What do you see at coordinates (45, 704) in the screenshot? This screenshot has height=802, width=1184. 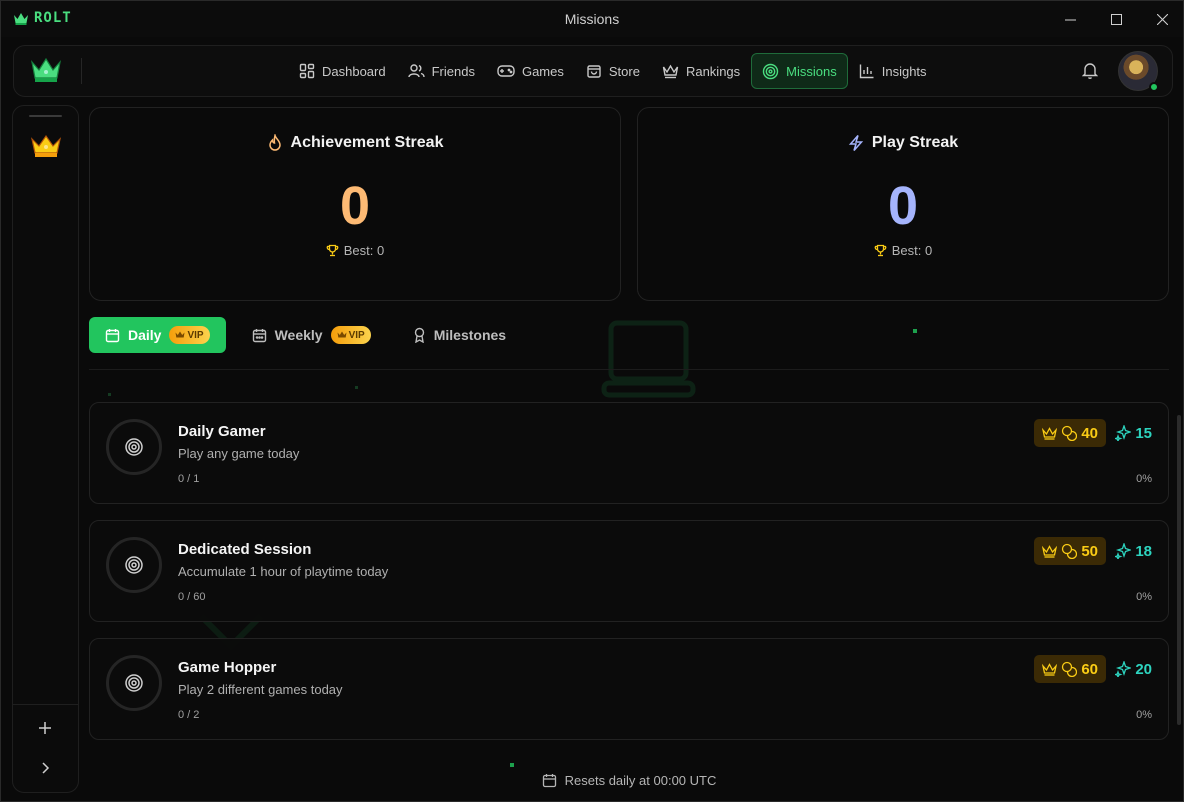 I see `sidebar-divider` at bounding box center [45, 704].